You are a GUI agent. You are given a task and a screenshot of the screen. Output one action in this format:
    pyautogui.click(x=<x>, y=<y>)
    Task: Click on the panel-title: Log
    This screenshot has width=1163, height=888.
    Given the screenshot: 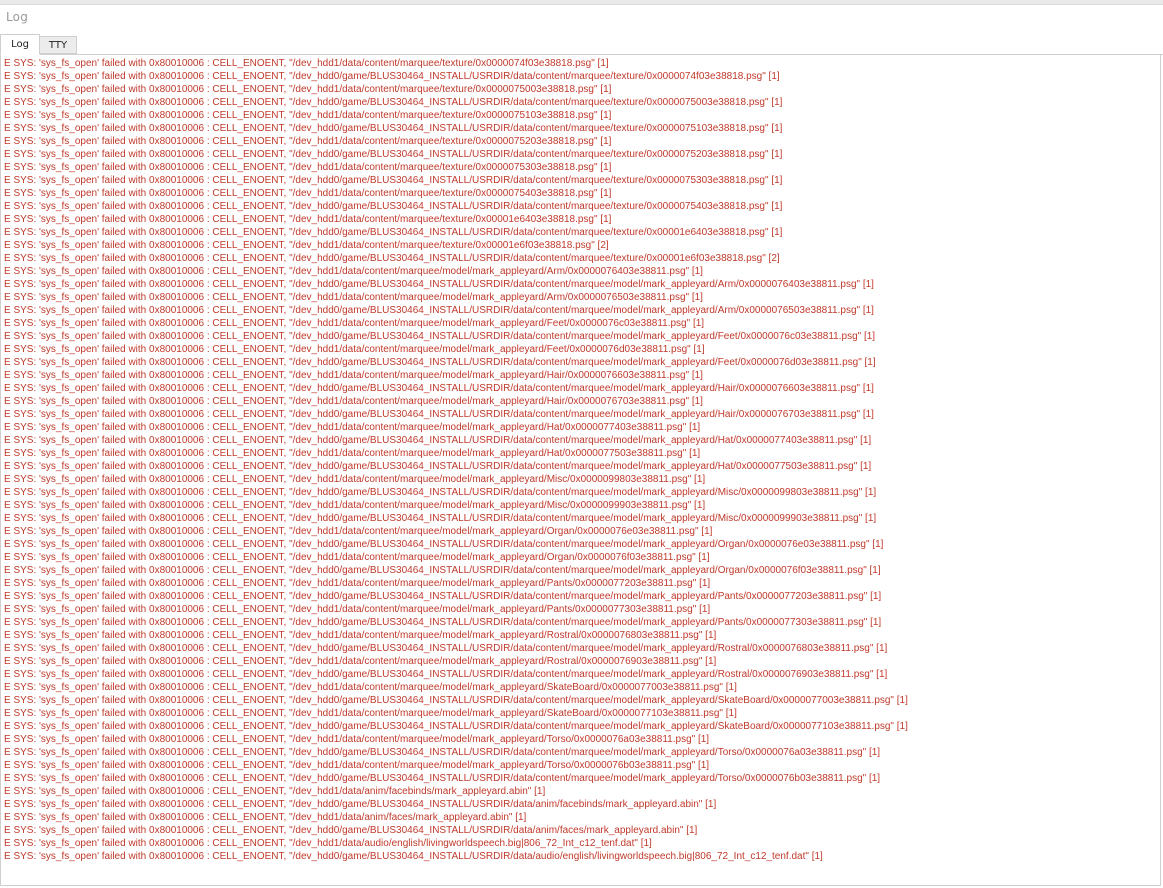 What is the action you would take?
    pyautogui.click(x=17, y=17)
    